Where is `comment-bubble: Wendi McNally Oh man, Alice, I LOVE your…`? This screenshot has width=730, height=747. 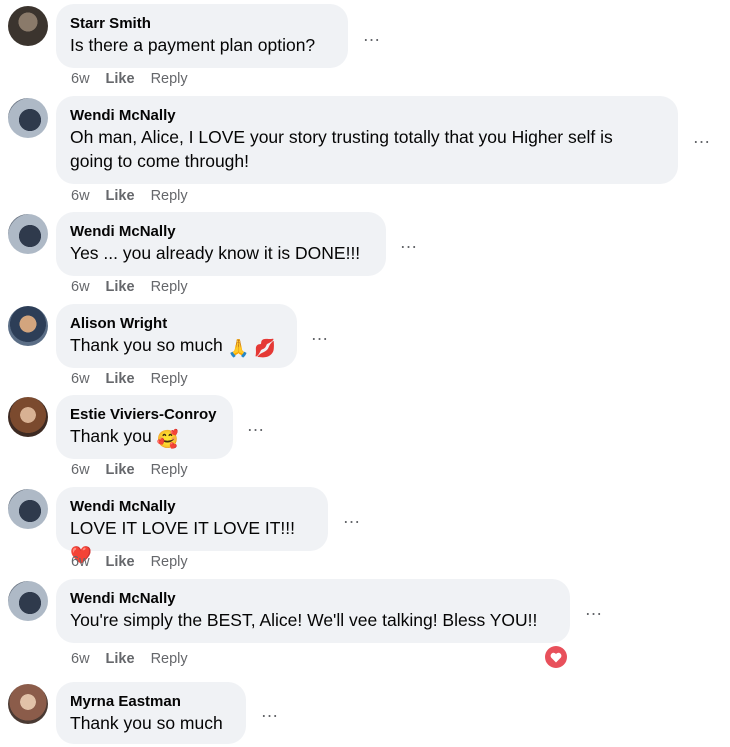 comment-bubble: Wendi McNally Oh man, Alice, I LOVE your… is located at coordinates (367, 140).